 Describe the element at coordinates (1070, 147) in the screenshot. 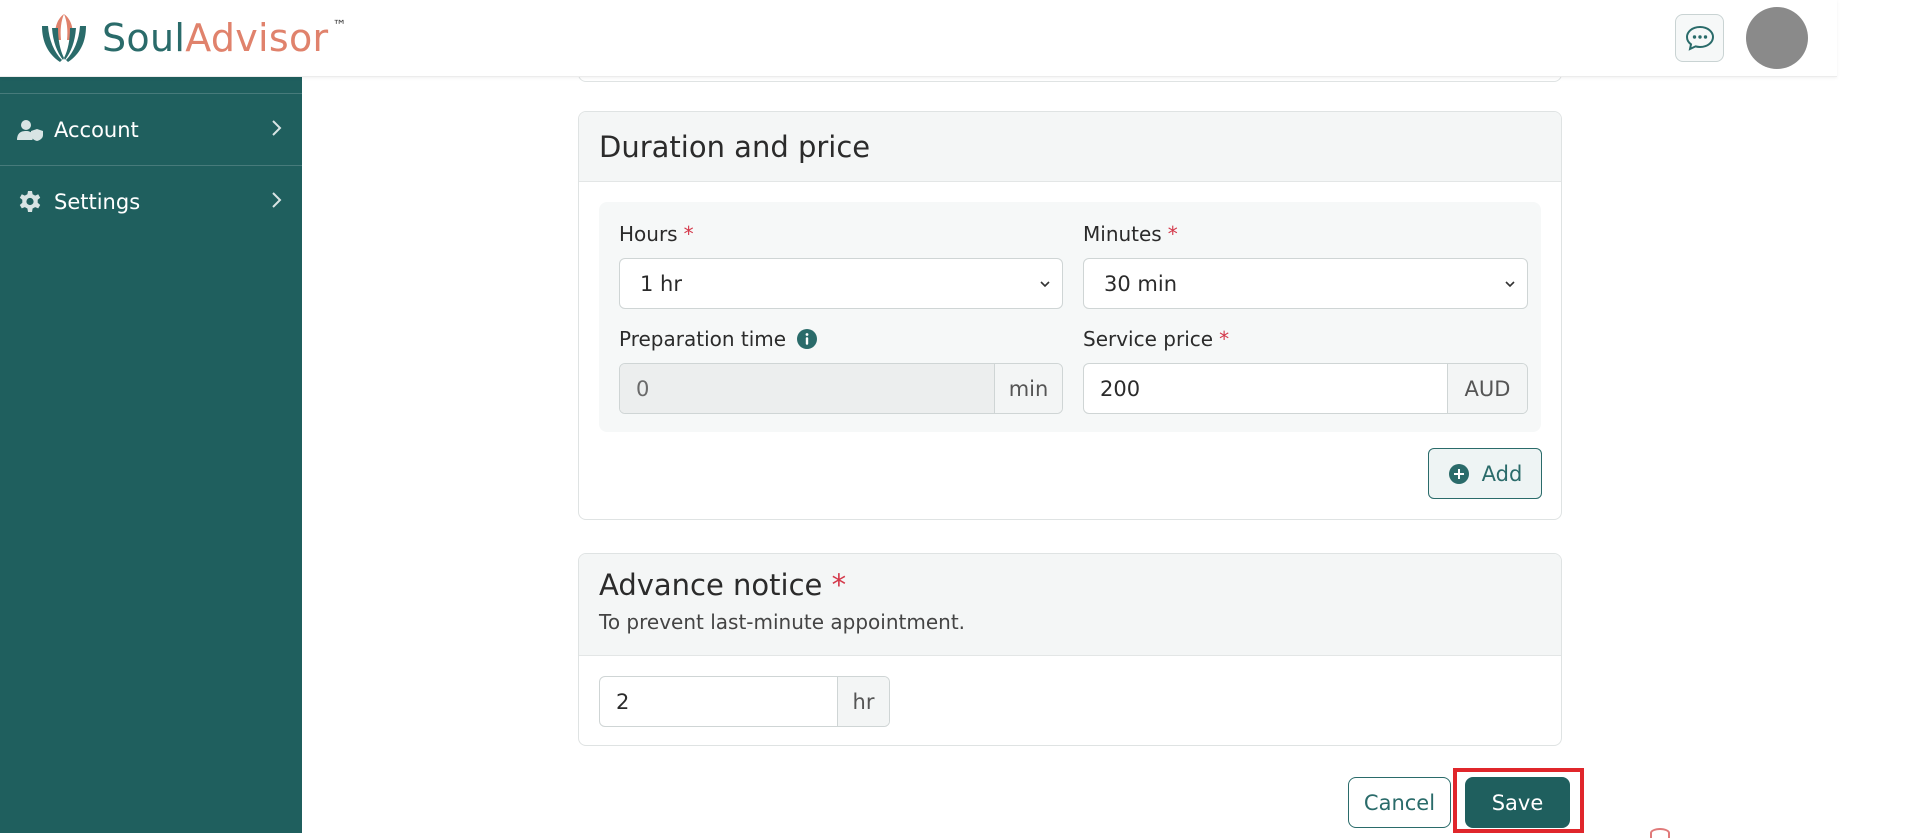

I see `card-header: Duration and price` at that location.